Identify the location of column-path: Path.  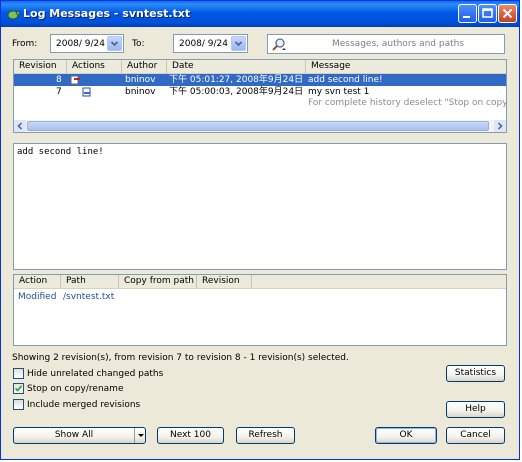
(90, 281).